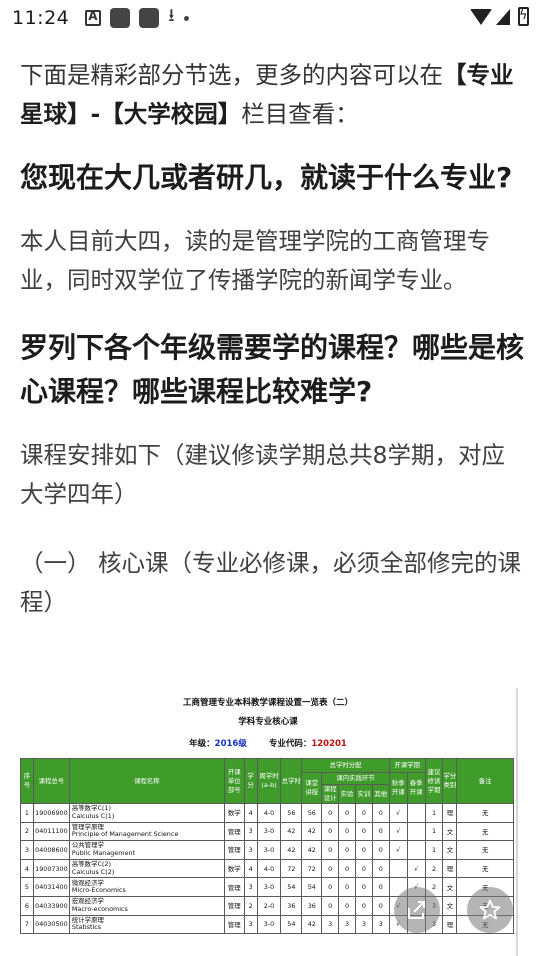  I want to click on cell-lab: 3, so click(347, 924).